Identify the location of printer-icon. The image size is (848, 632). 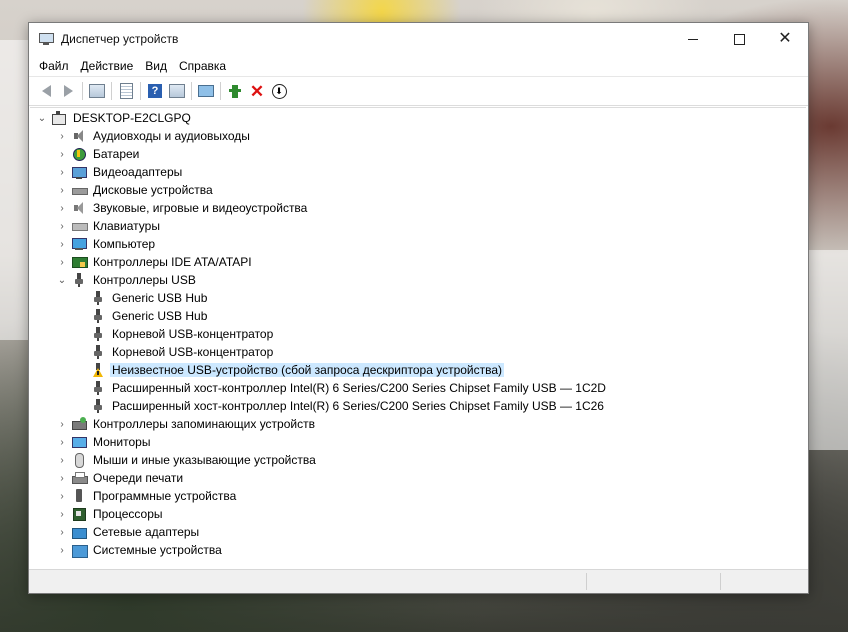
(80, 478).